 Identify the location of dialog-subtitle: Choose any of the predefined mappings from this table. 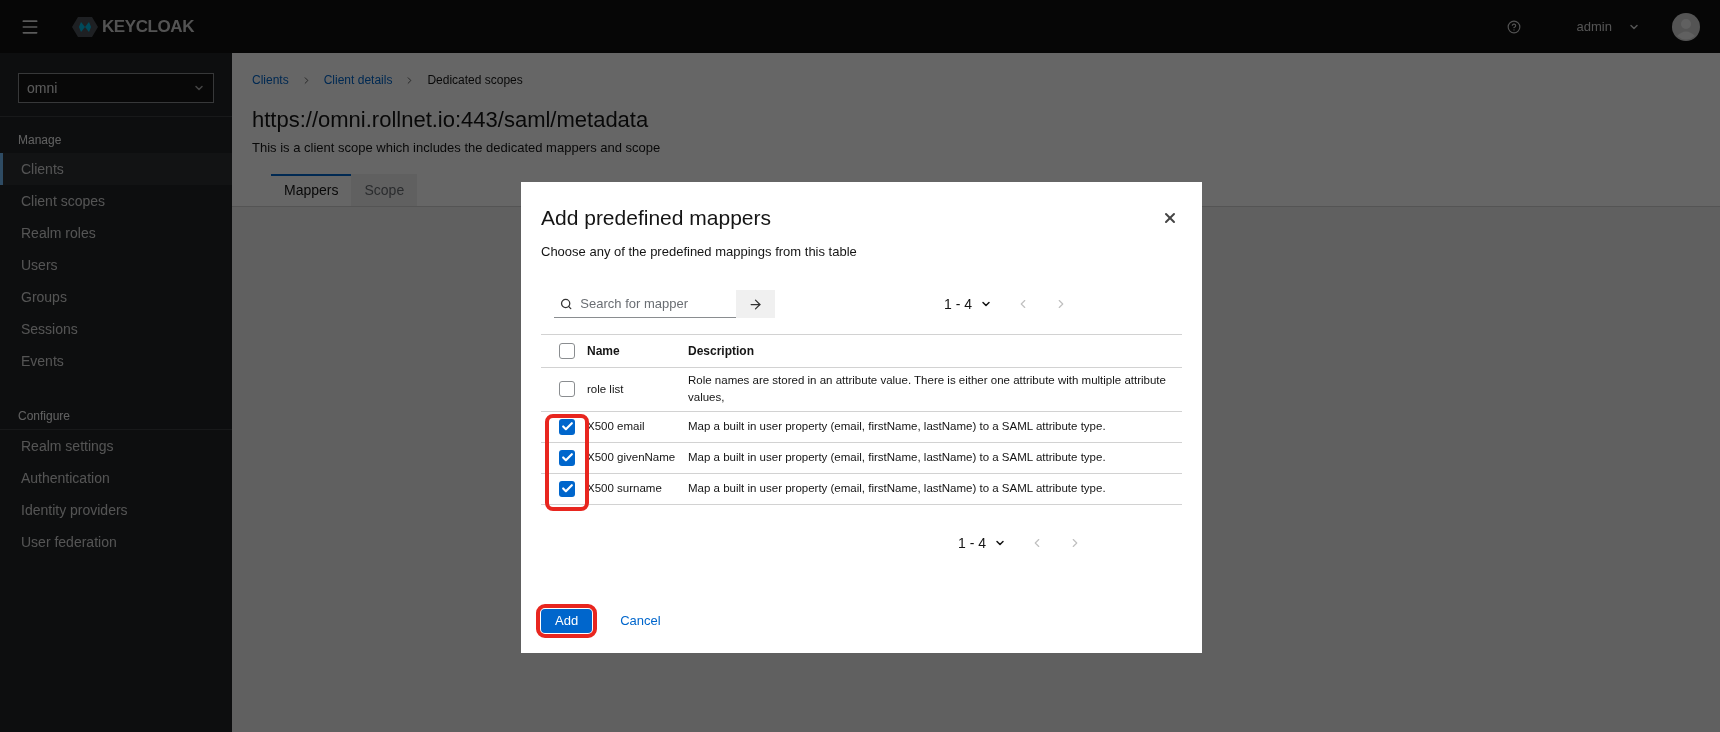
(699, 251).